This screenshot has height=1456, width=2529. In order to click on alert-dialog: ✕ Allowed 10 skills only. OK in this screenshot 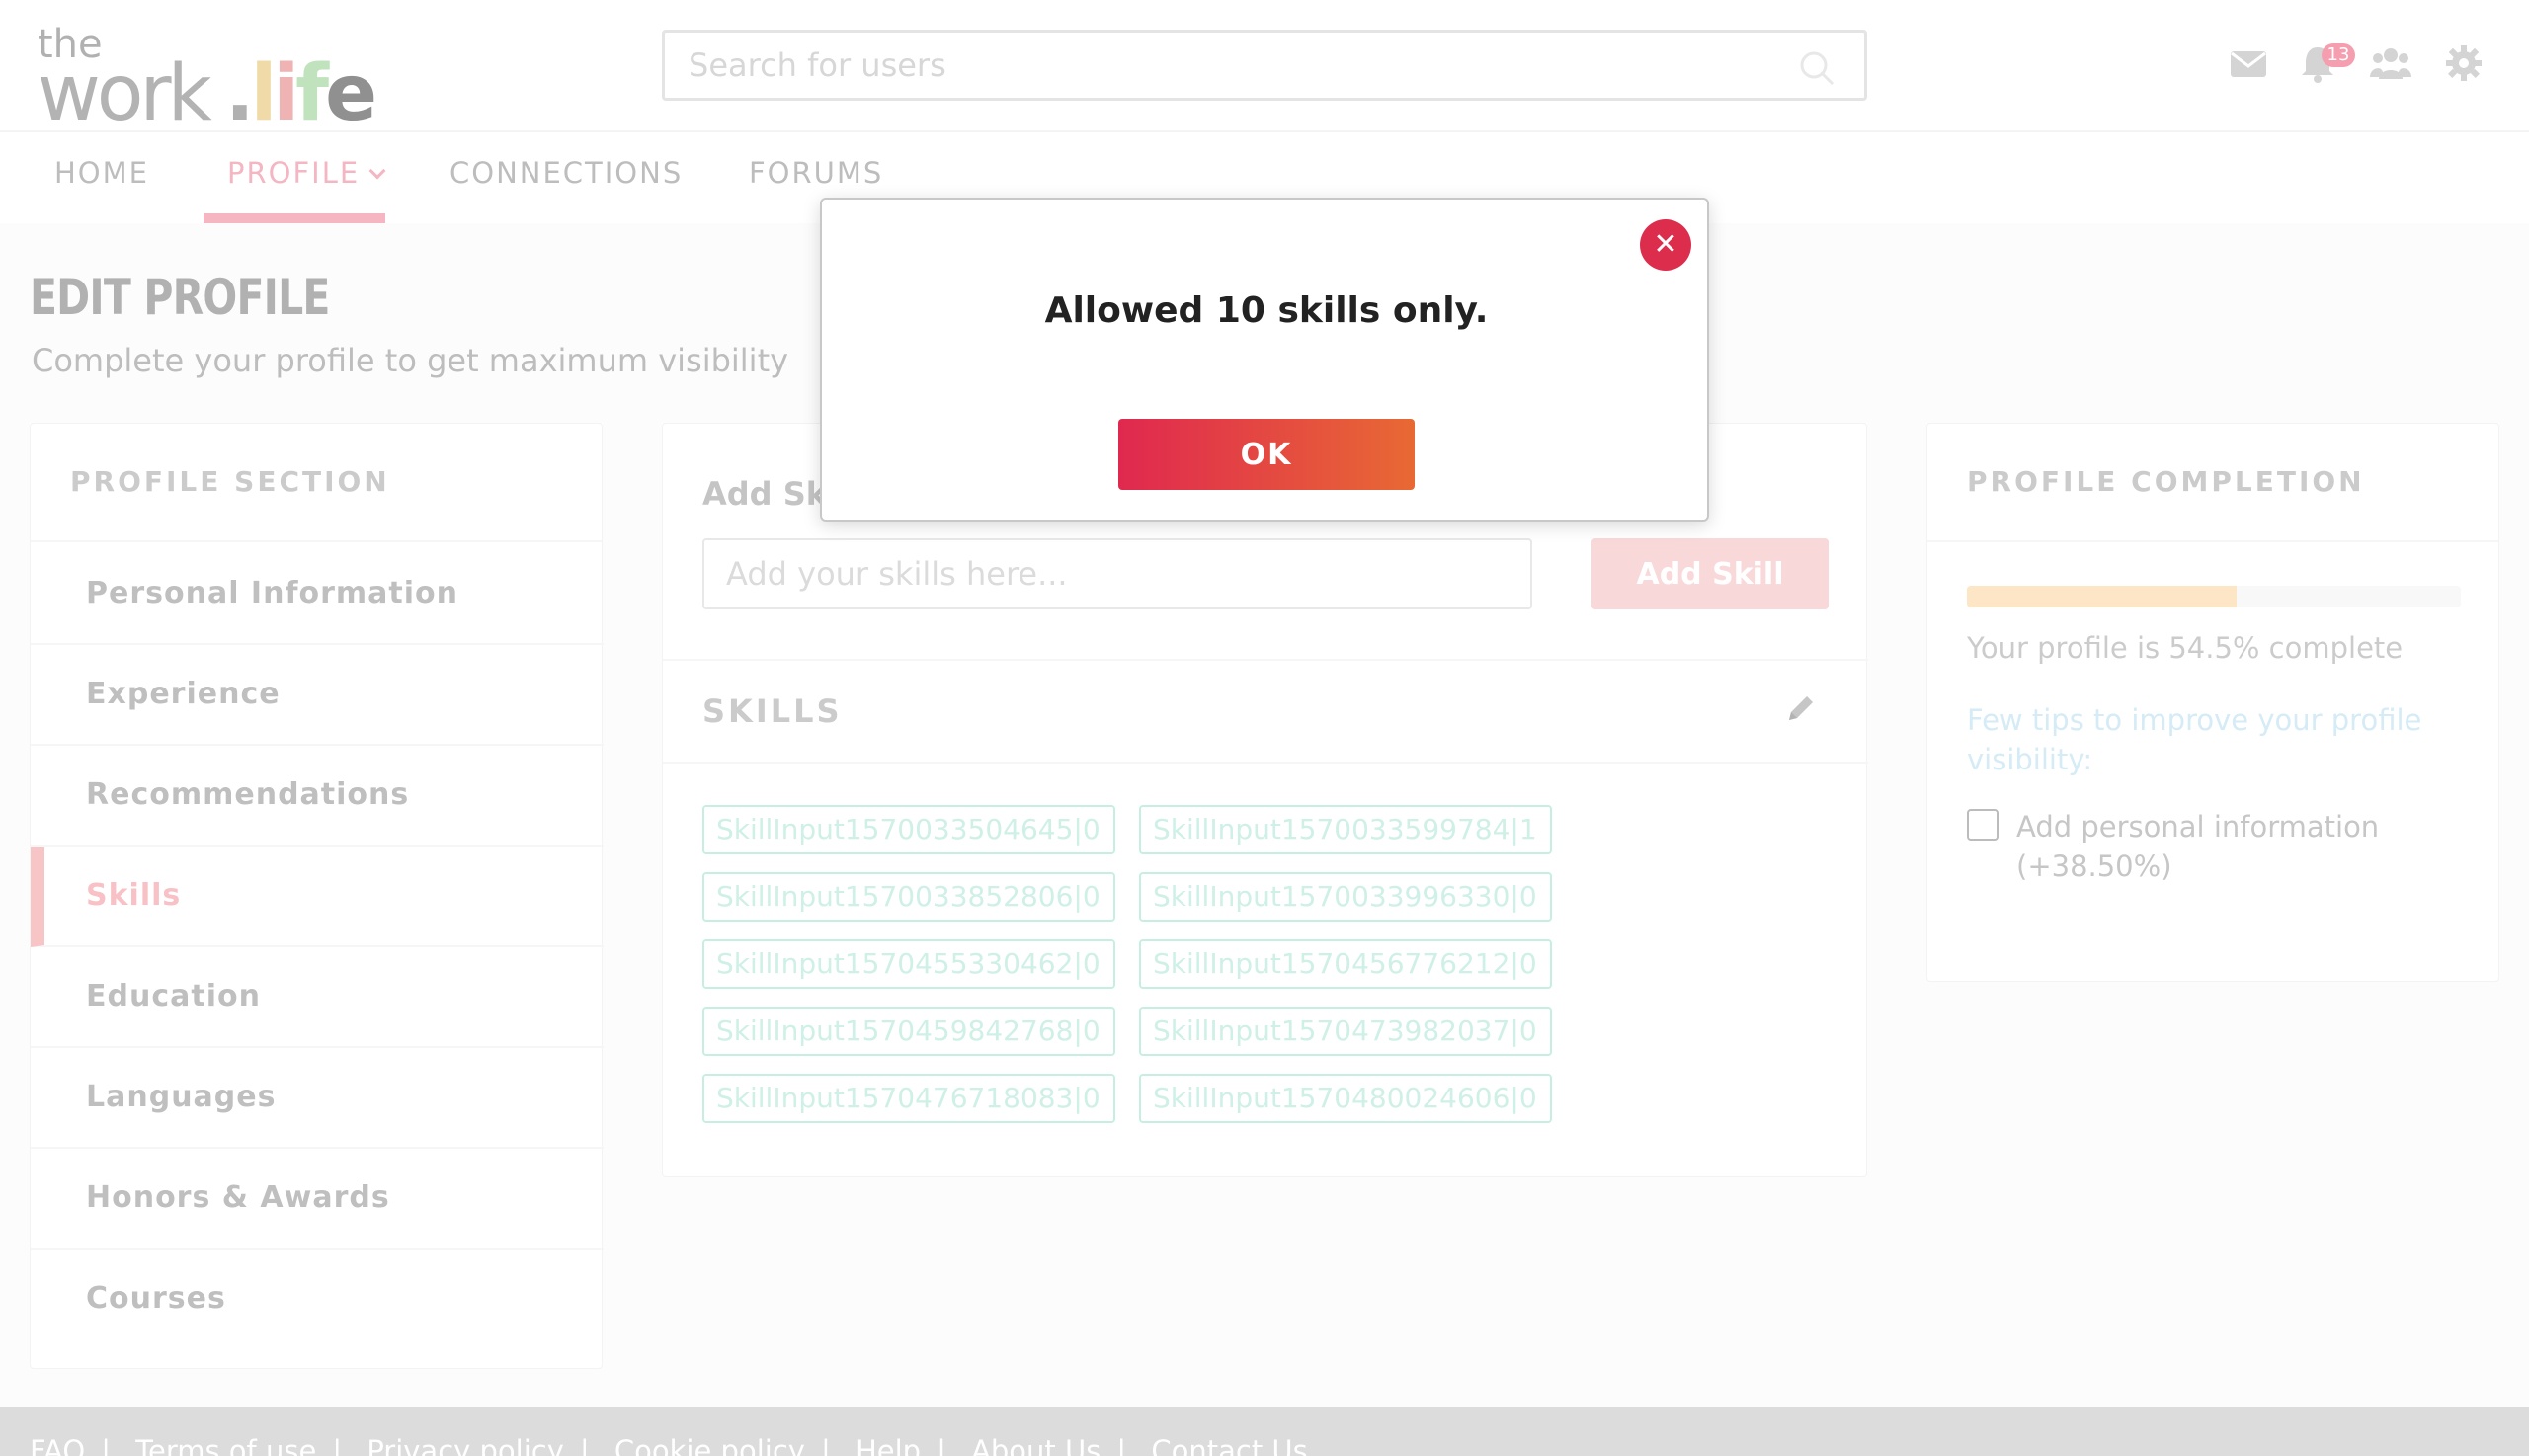, I will do `click(1264, 360)`.